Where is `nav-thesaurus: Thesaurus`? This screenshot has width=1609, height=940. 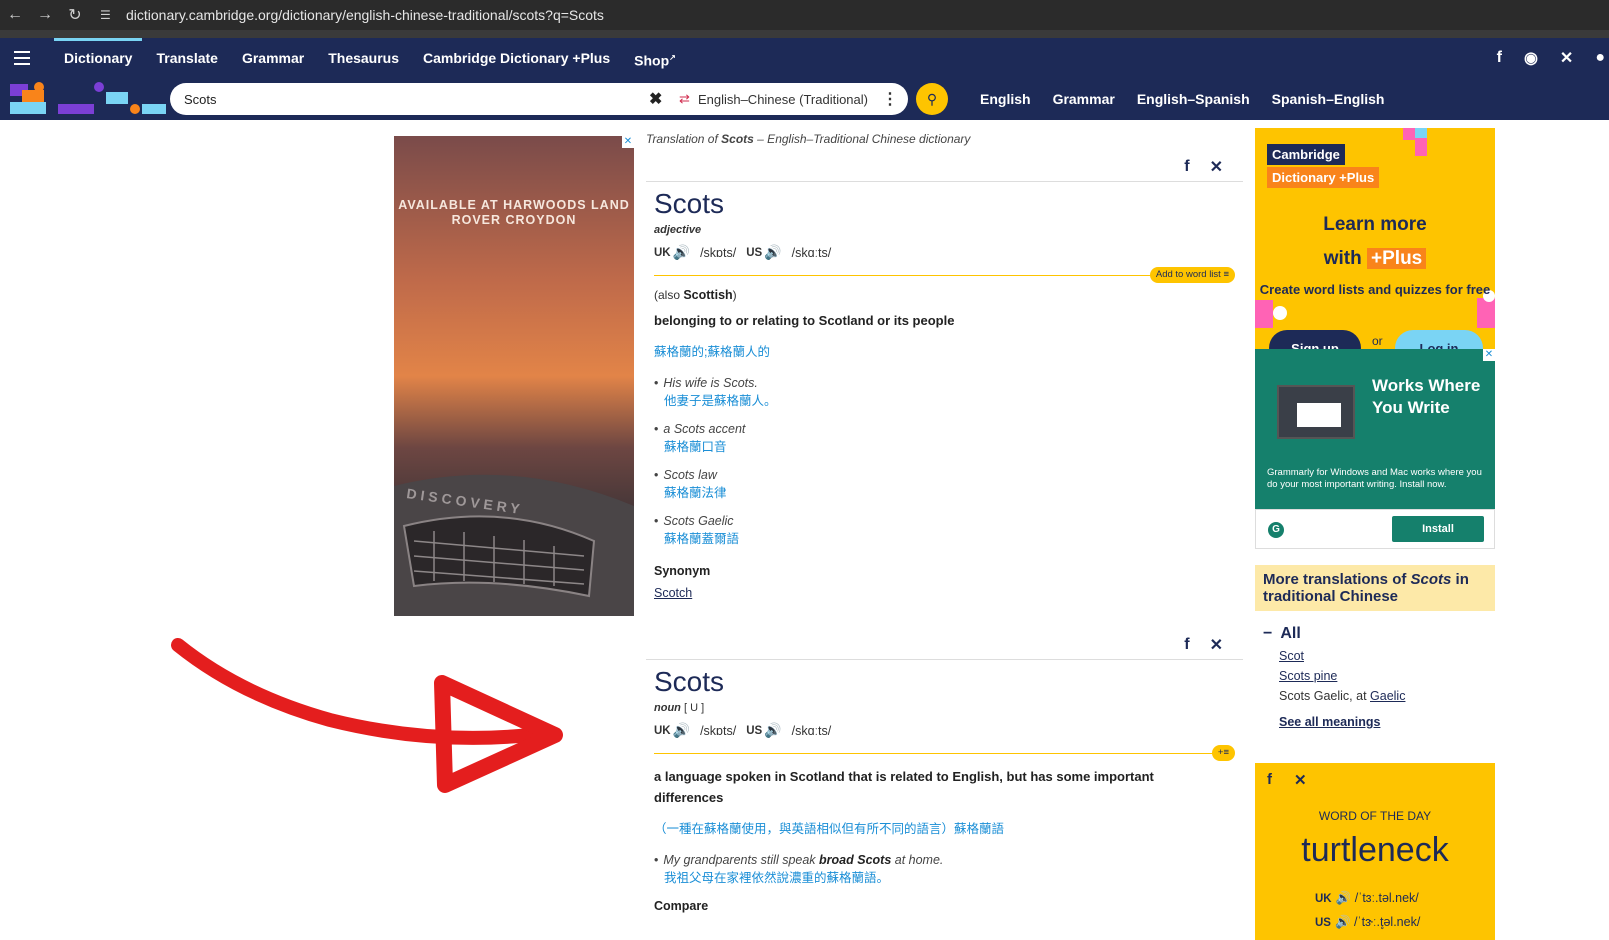
nav-thesaurus: Thesaurus is located at coordinates (363, 58).